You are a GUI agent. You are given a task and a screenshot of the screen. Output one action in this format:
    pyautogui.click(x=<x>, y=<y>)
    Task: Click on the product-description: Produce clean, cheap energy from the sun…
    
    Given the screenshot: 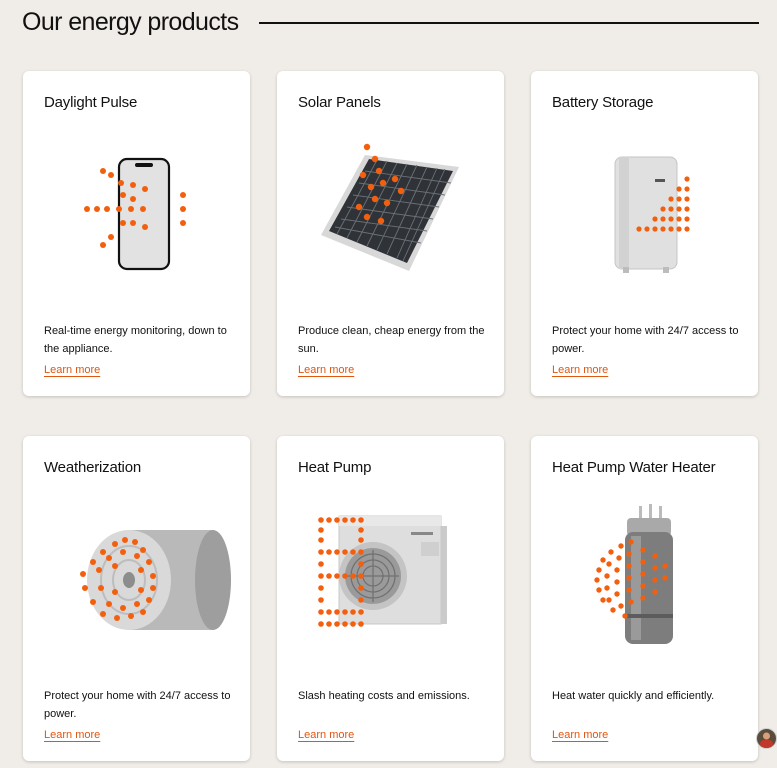 What is the action you would take?
    pyautogui.click(x=391, y=340)
    